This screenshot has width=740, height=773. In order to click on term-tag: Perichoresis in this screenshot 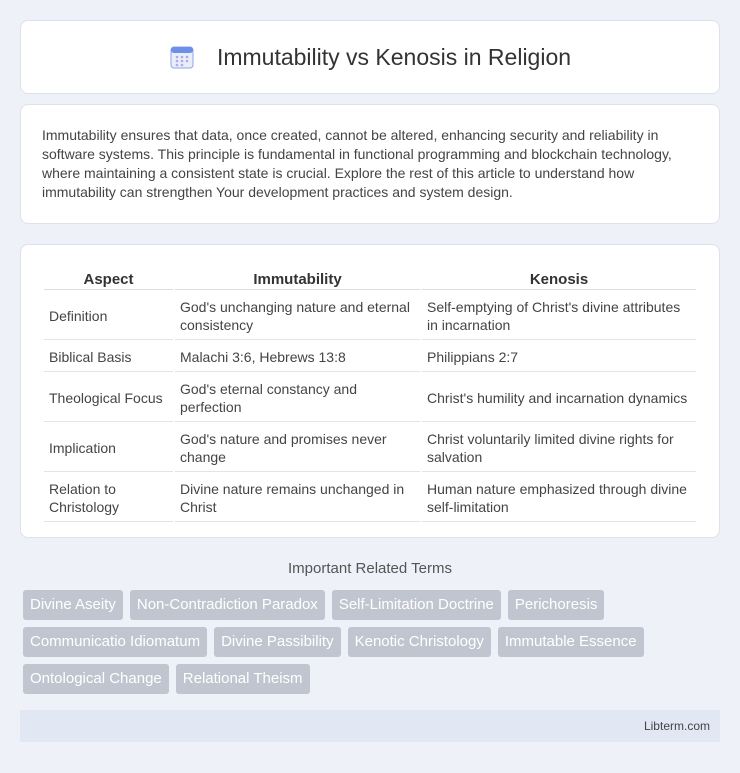, I will do `click(556, 605)`.